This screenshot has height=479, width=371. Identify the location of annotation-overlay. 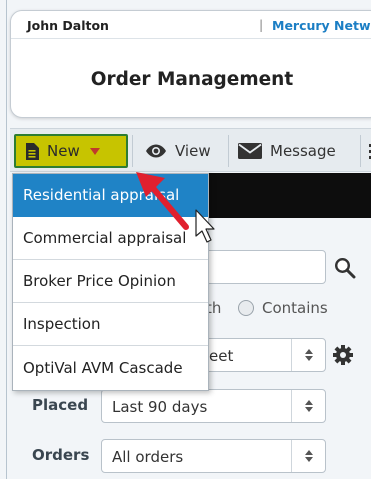
(175, 207).